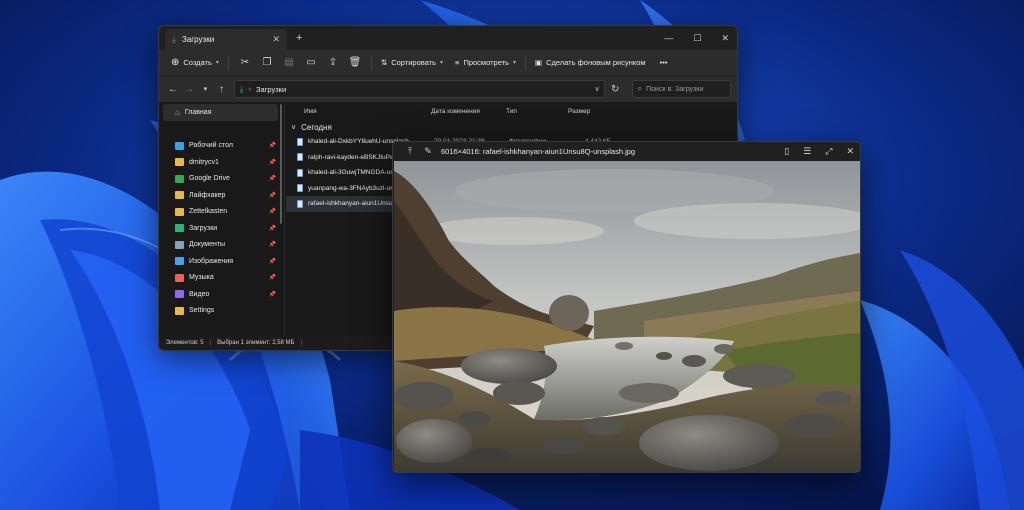 The image size is (1024, 510). Describe the element at coordinates (786, 151) in the screenshot. I see `file-info-icon: ▯` at that location.